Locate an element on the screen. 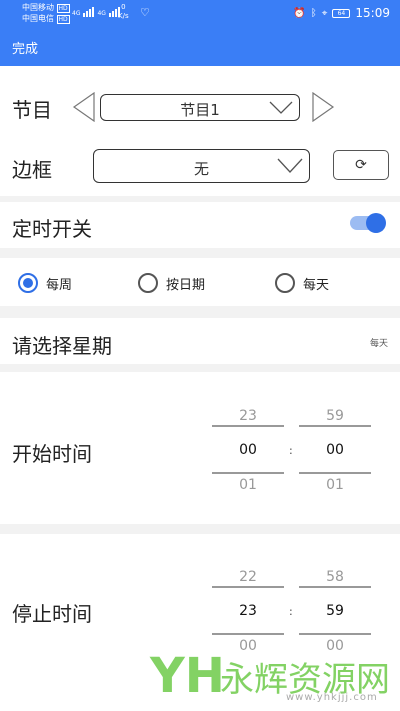  stop-minute-prev: 58 is located at coordinates (335, 577).